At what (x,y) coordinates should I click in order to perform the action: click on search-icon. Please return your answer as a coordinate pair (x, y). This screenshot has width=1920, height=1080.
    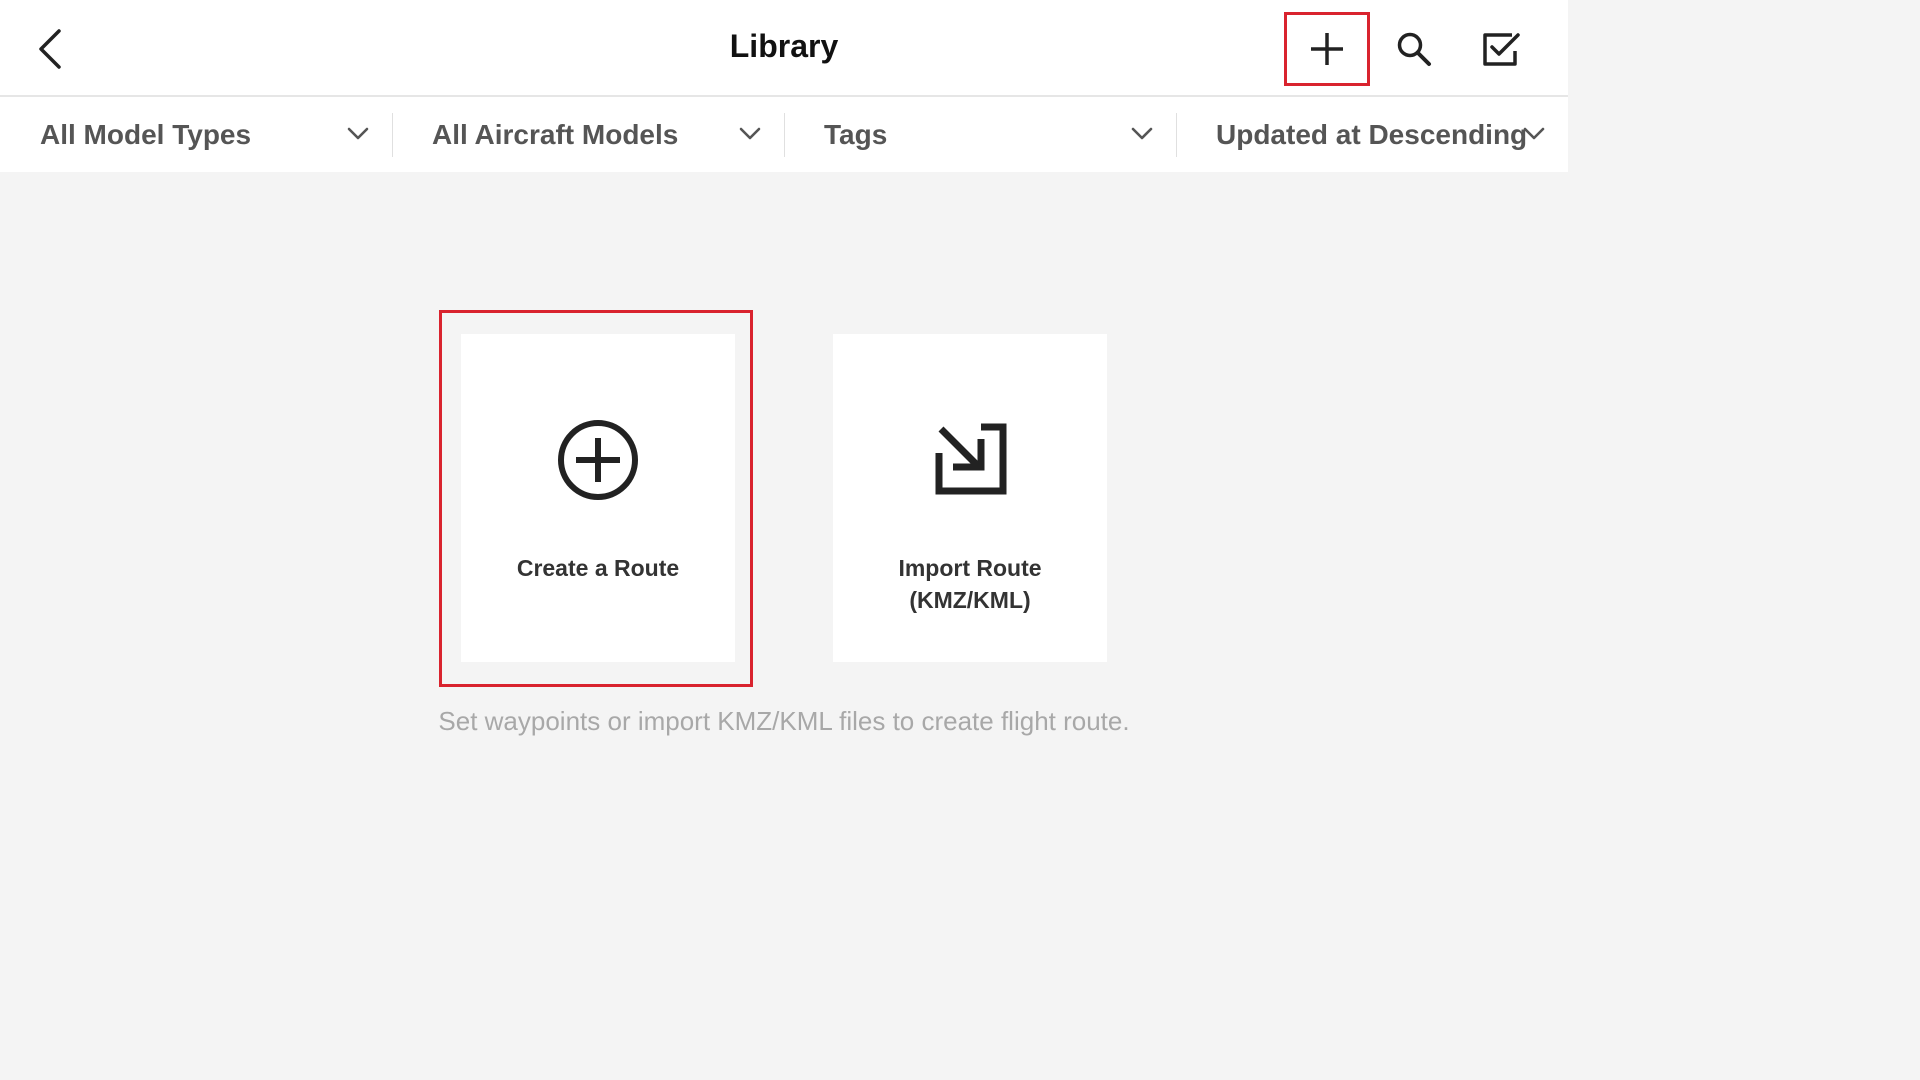
    Looking at the image, I should click on (1414, 49).